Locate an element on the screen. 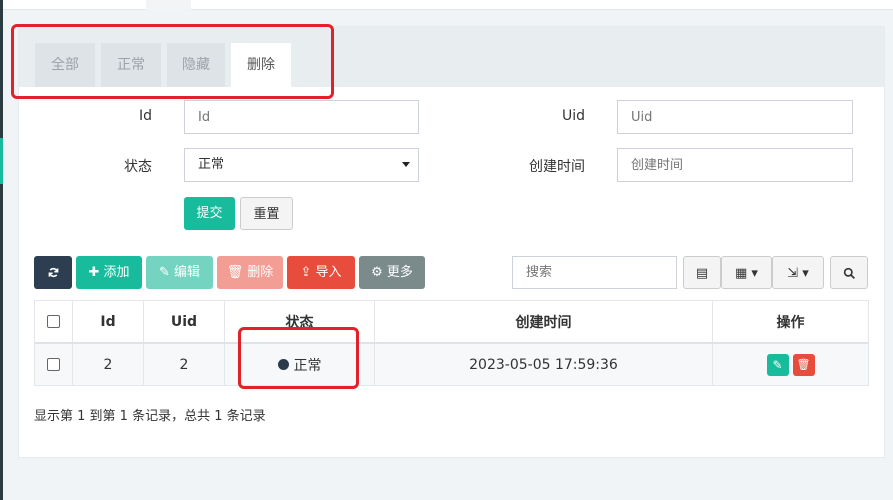 Image resolution: width=893 pixels, height=500 pixels. column-header-id: Id is located at coordinates (108, 321).